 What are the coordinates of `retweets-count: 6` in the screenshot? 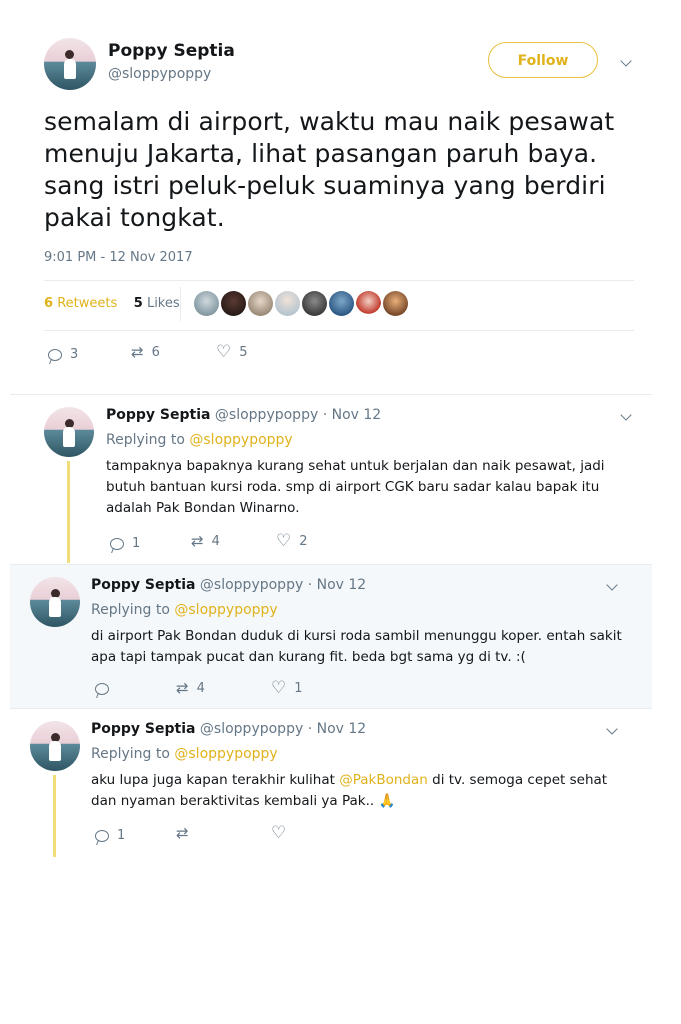 It's located at (49, 303).